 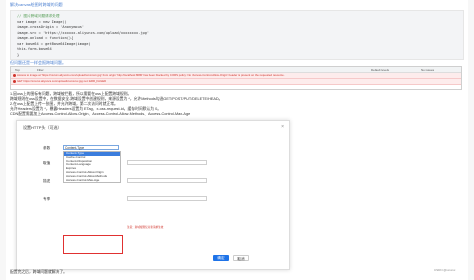 What do you see at coordinates (38, 16) in the screenshot?
I see `code-line: // 图片跨域问题请求处理` at bounding box center [38, 16].